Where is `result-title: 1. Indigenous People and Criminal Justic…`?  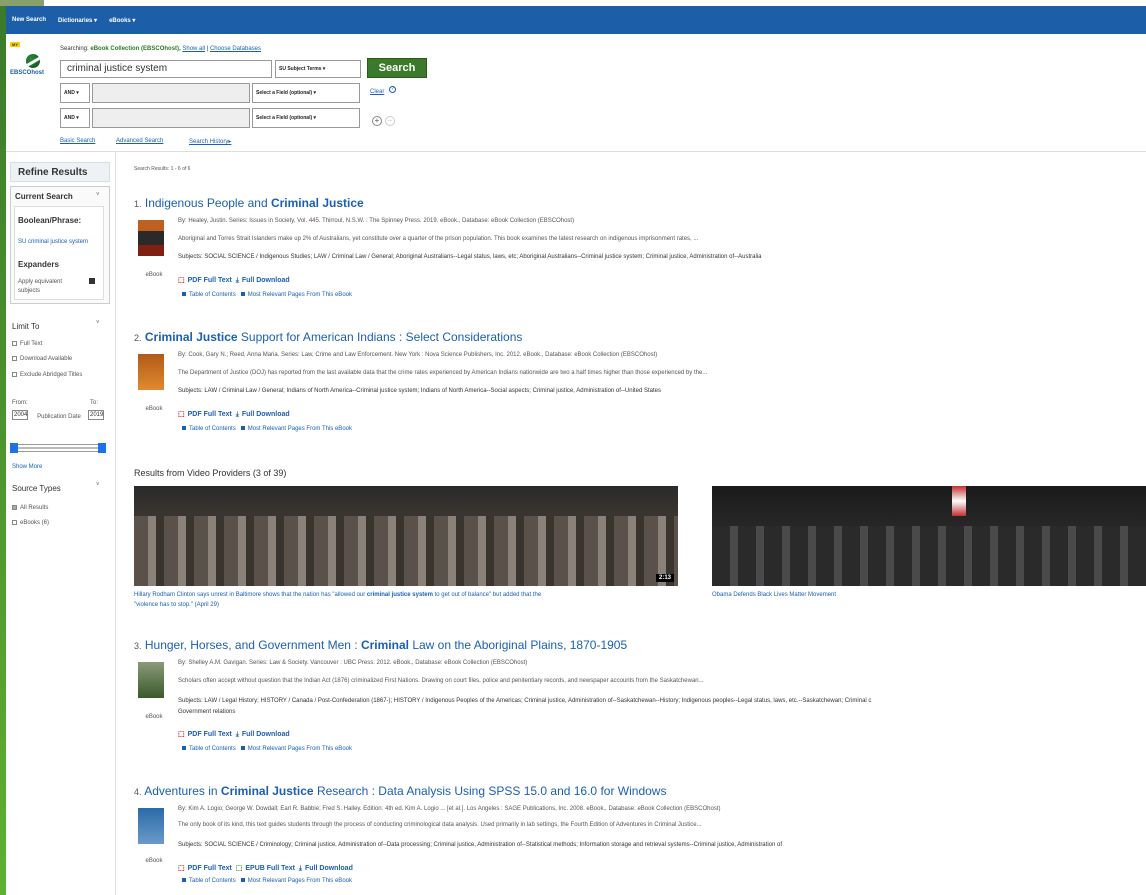
result-title: 1. Indigenous People and Criminal Justic… is located at coordinates (249, 203).